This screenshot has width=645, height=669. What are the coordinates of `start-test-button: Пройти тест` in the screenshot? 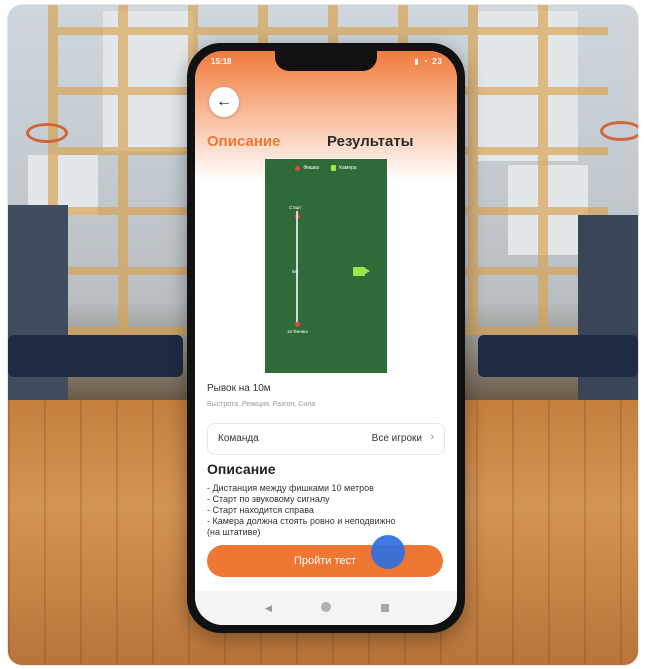 It's located at (325, 561).